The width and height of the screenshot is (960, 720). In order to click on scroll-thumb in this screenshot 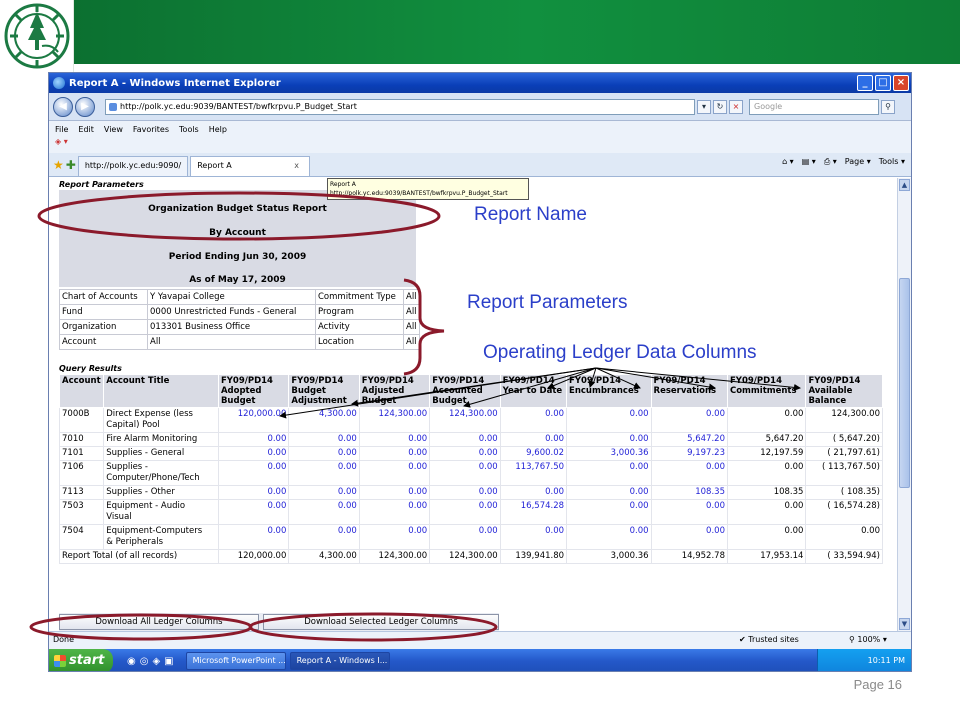, I will do `click(904, 383)`.